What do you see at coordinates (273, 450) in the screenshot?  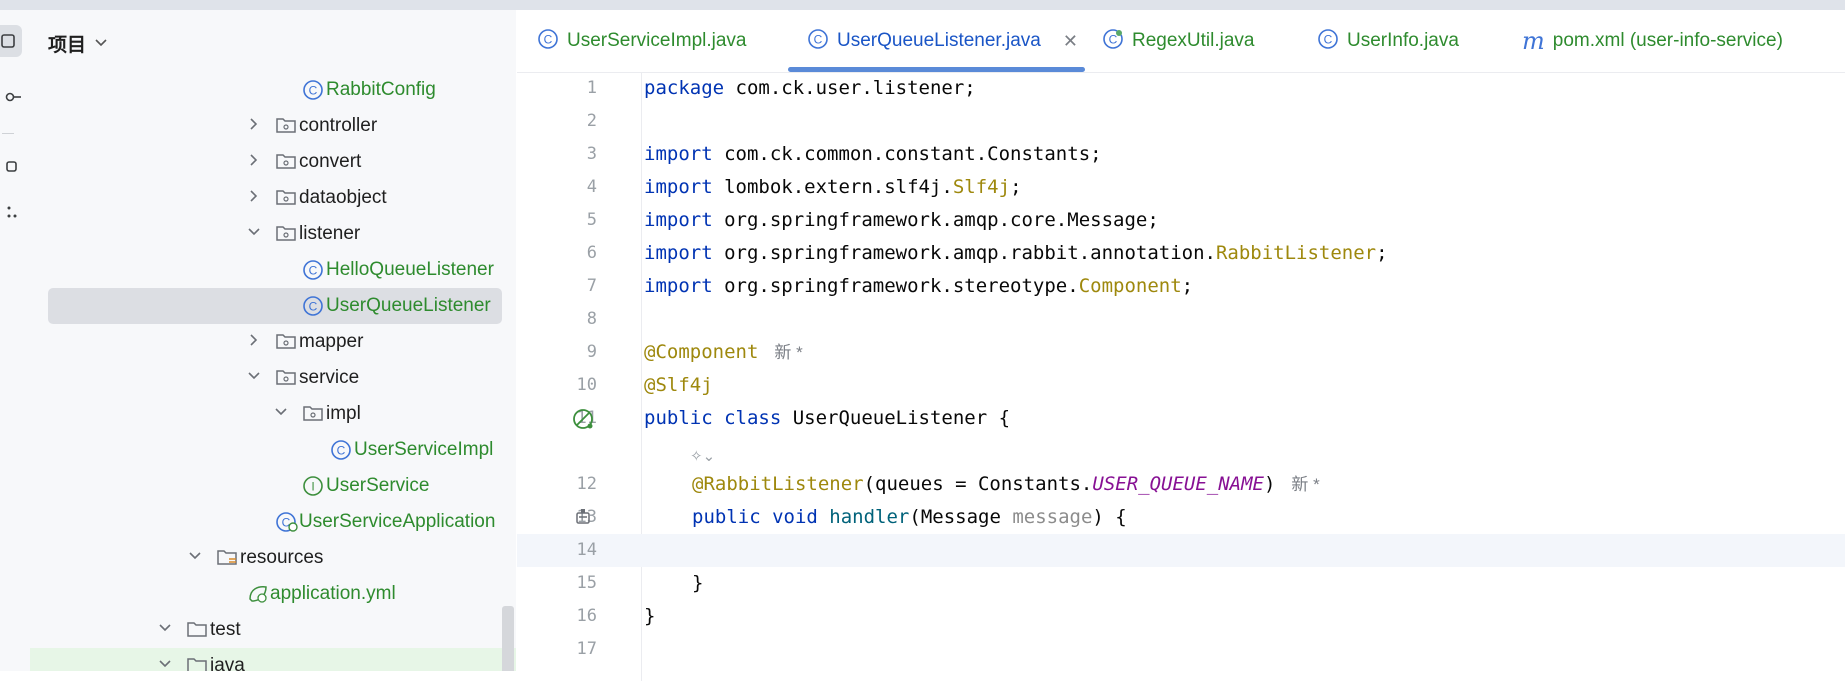 I see `tree-item: C UserServiceImpl` at bounding box center [273, 450].